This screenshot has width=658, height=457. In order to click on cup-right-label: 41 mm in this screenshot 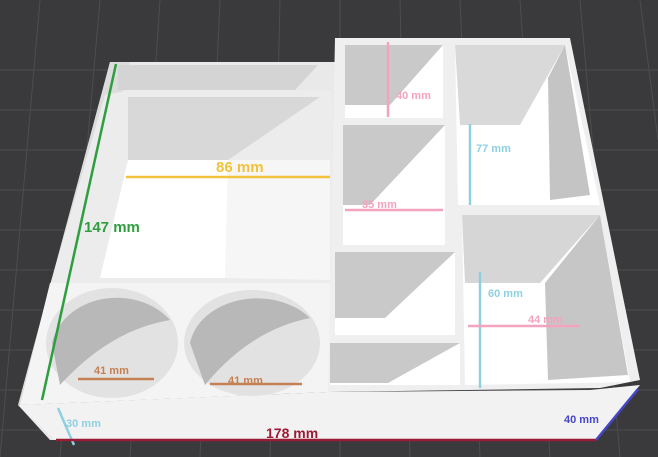, I will do `click(245, 381)`.